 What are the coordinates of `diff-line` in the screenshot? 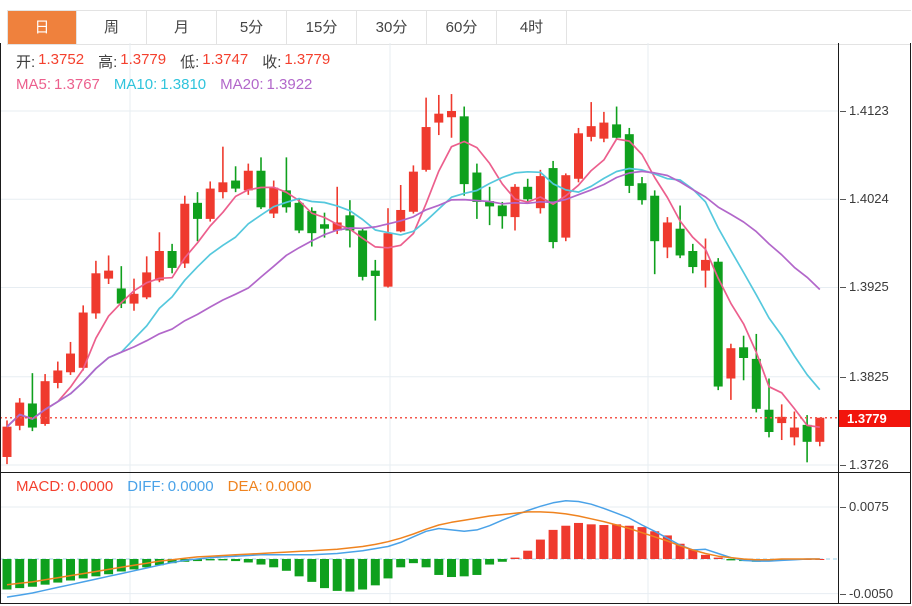 It's located at (413, 549).